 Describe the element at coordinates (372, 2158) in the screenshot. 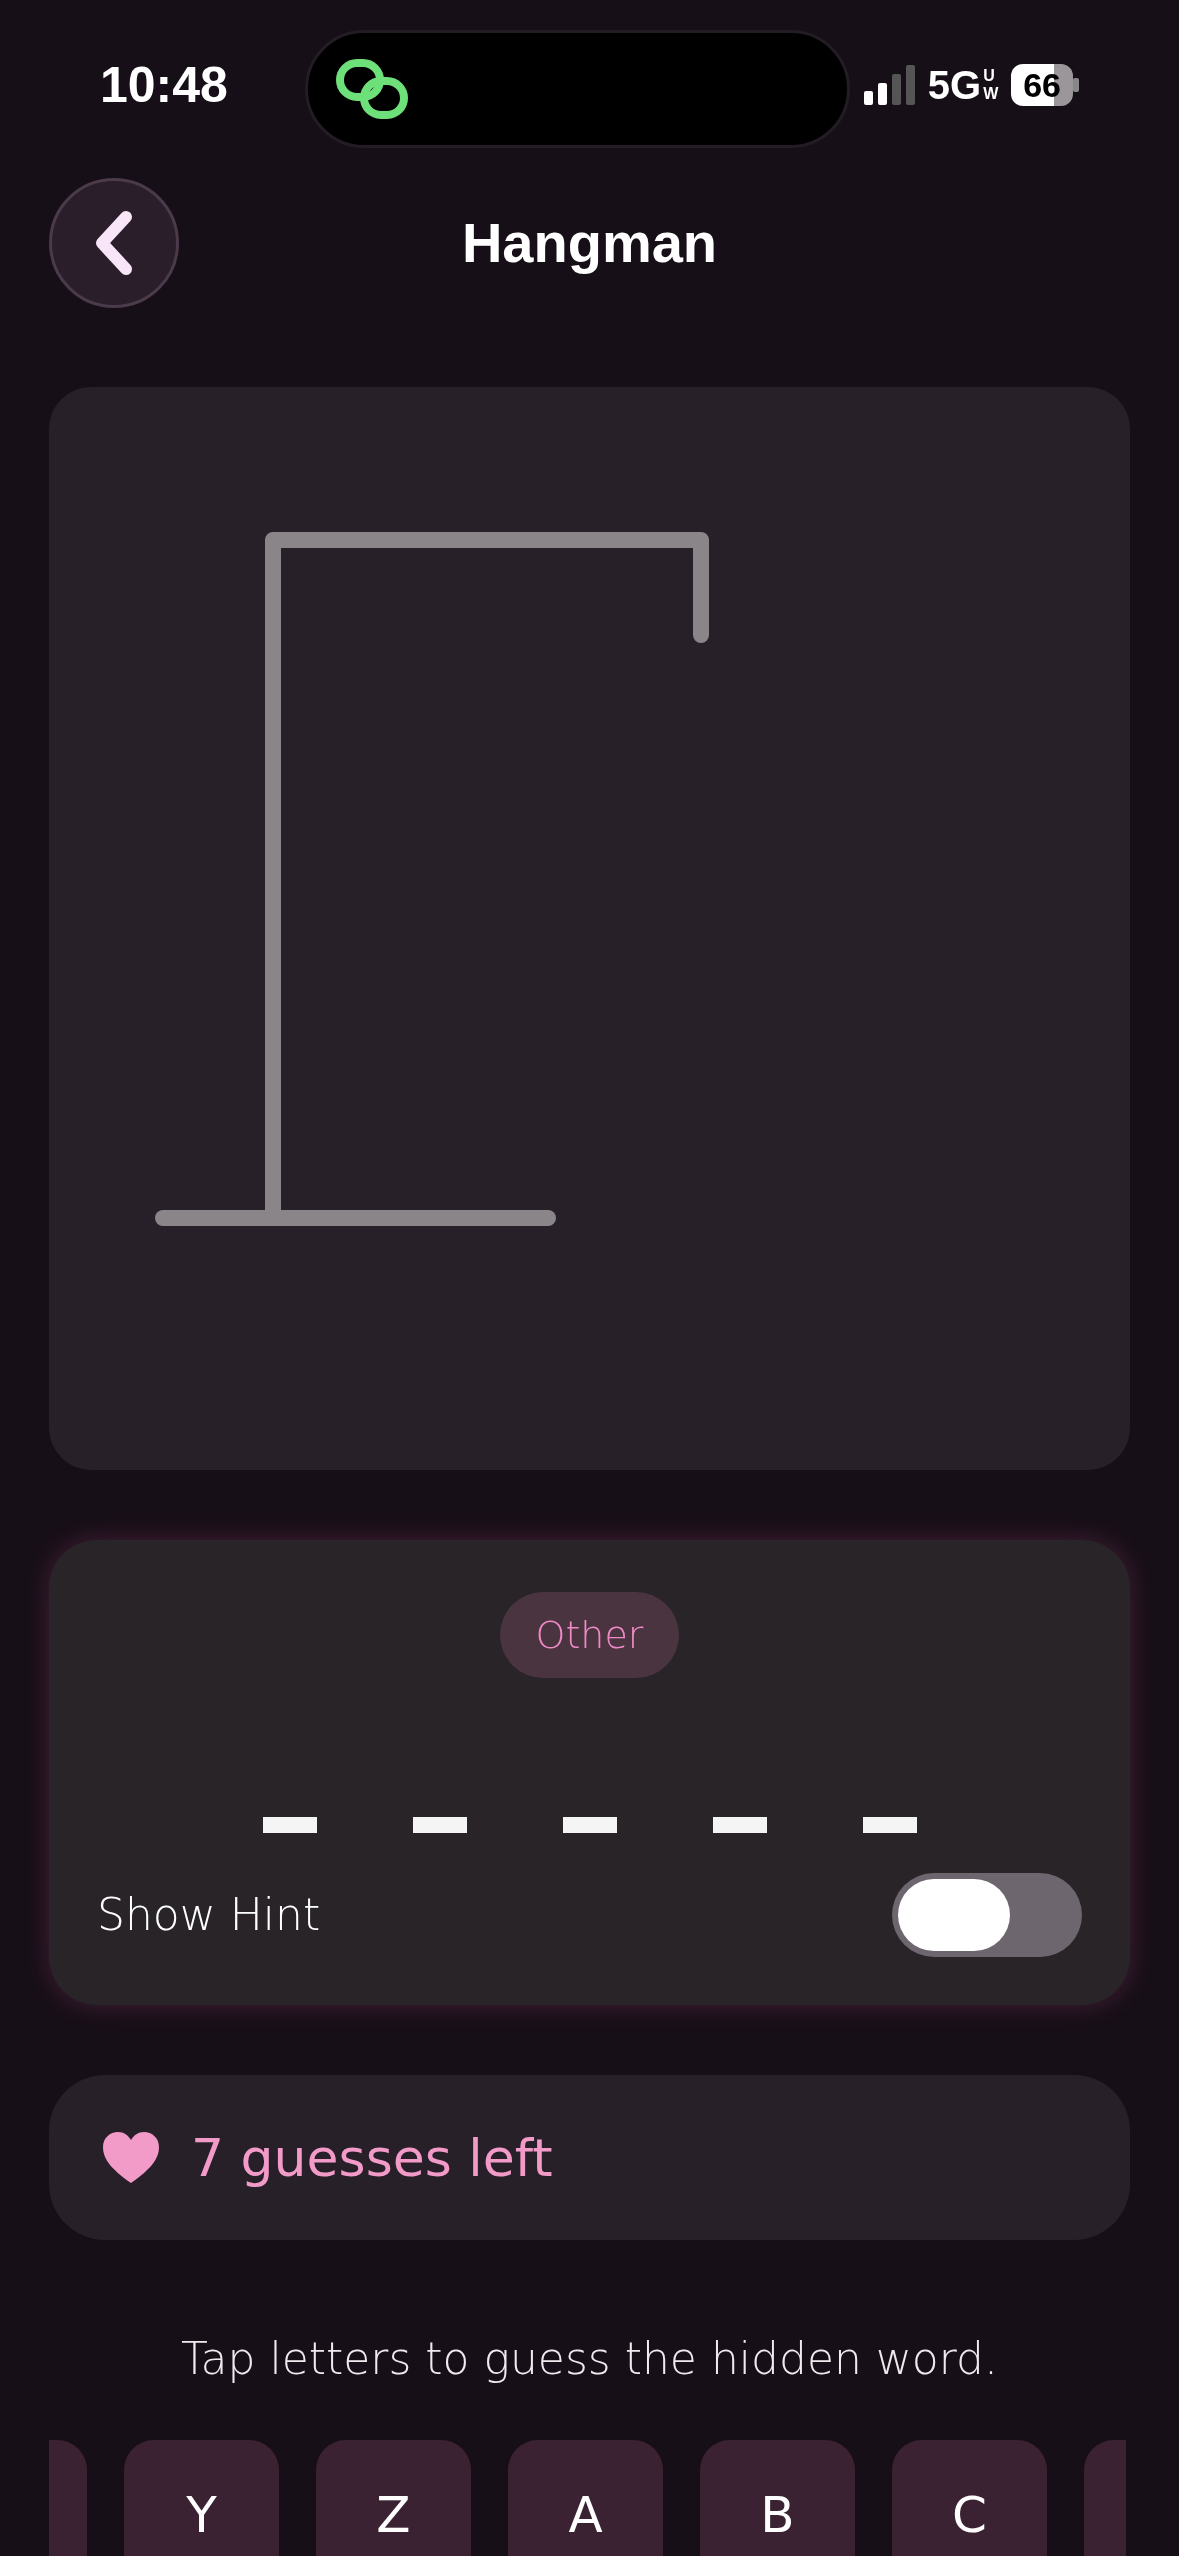

I see `guesses-remaining: 7 guesses left` at that location.